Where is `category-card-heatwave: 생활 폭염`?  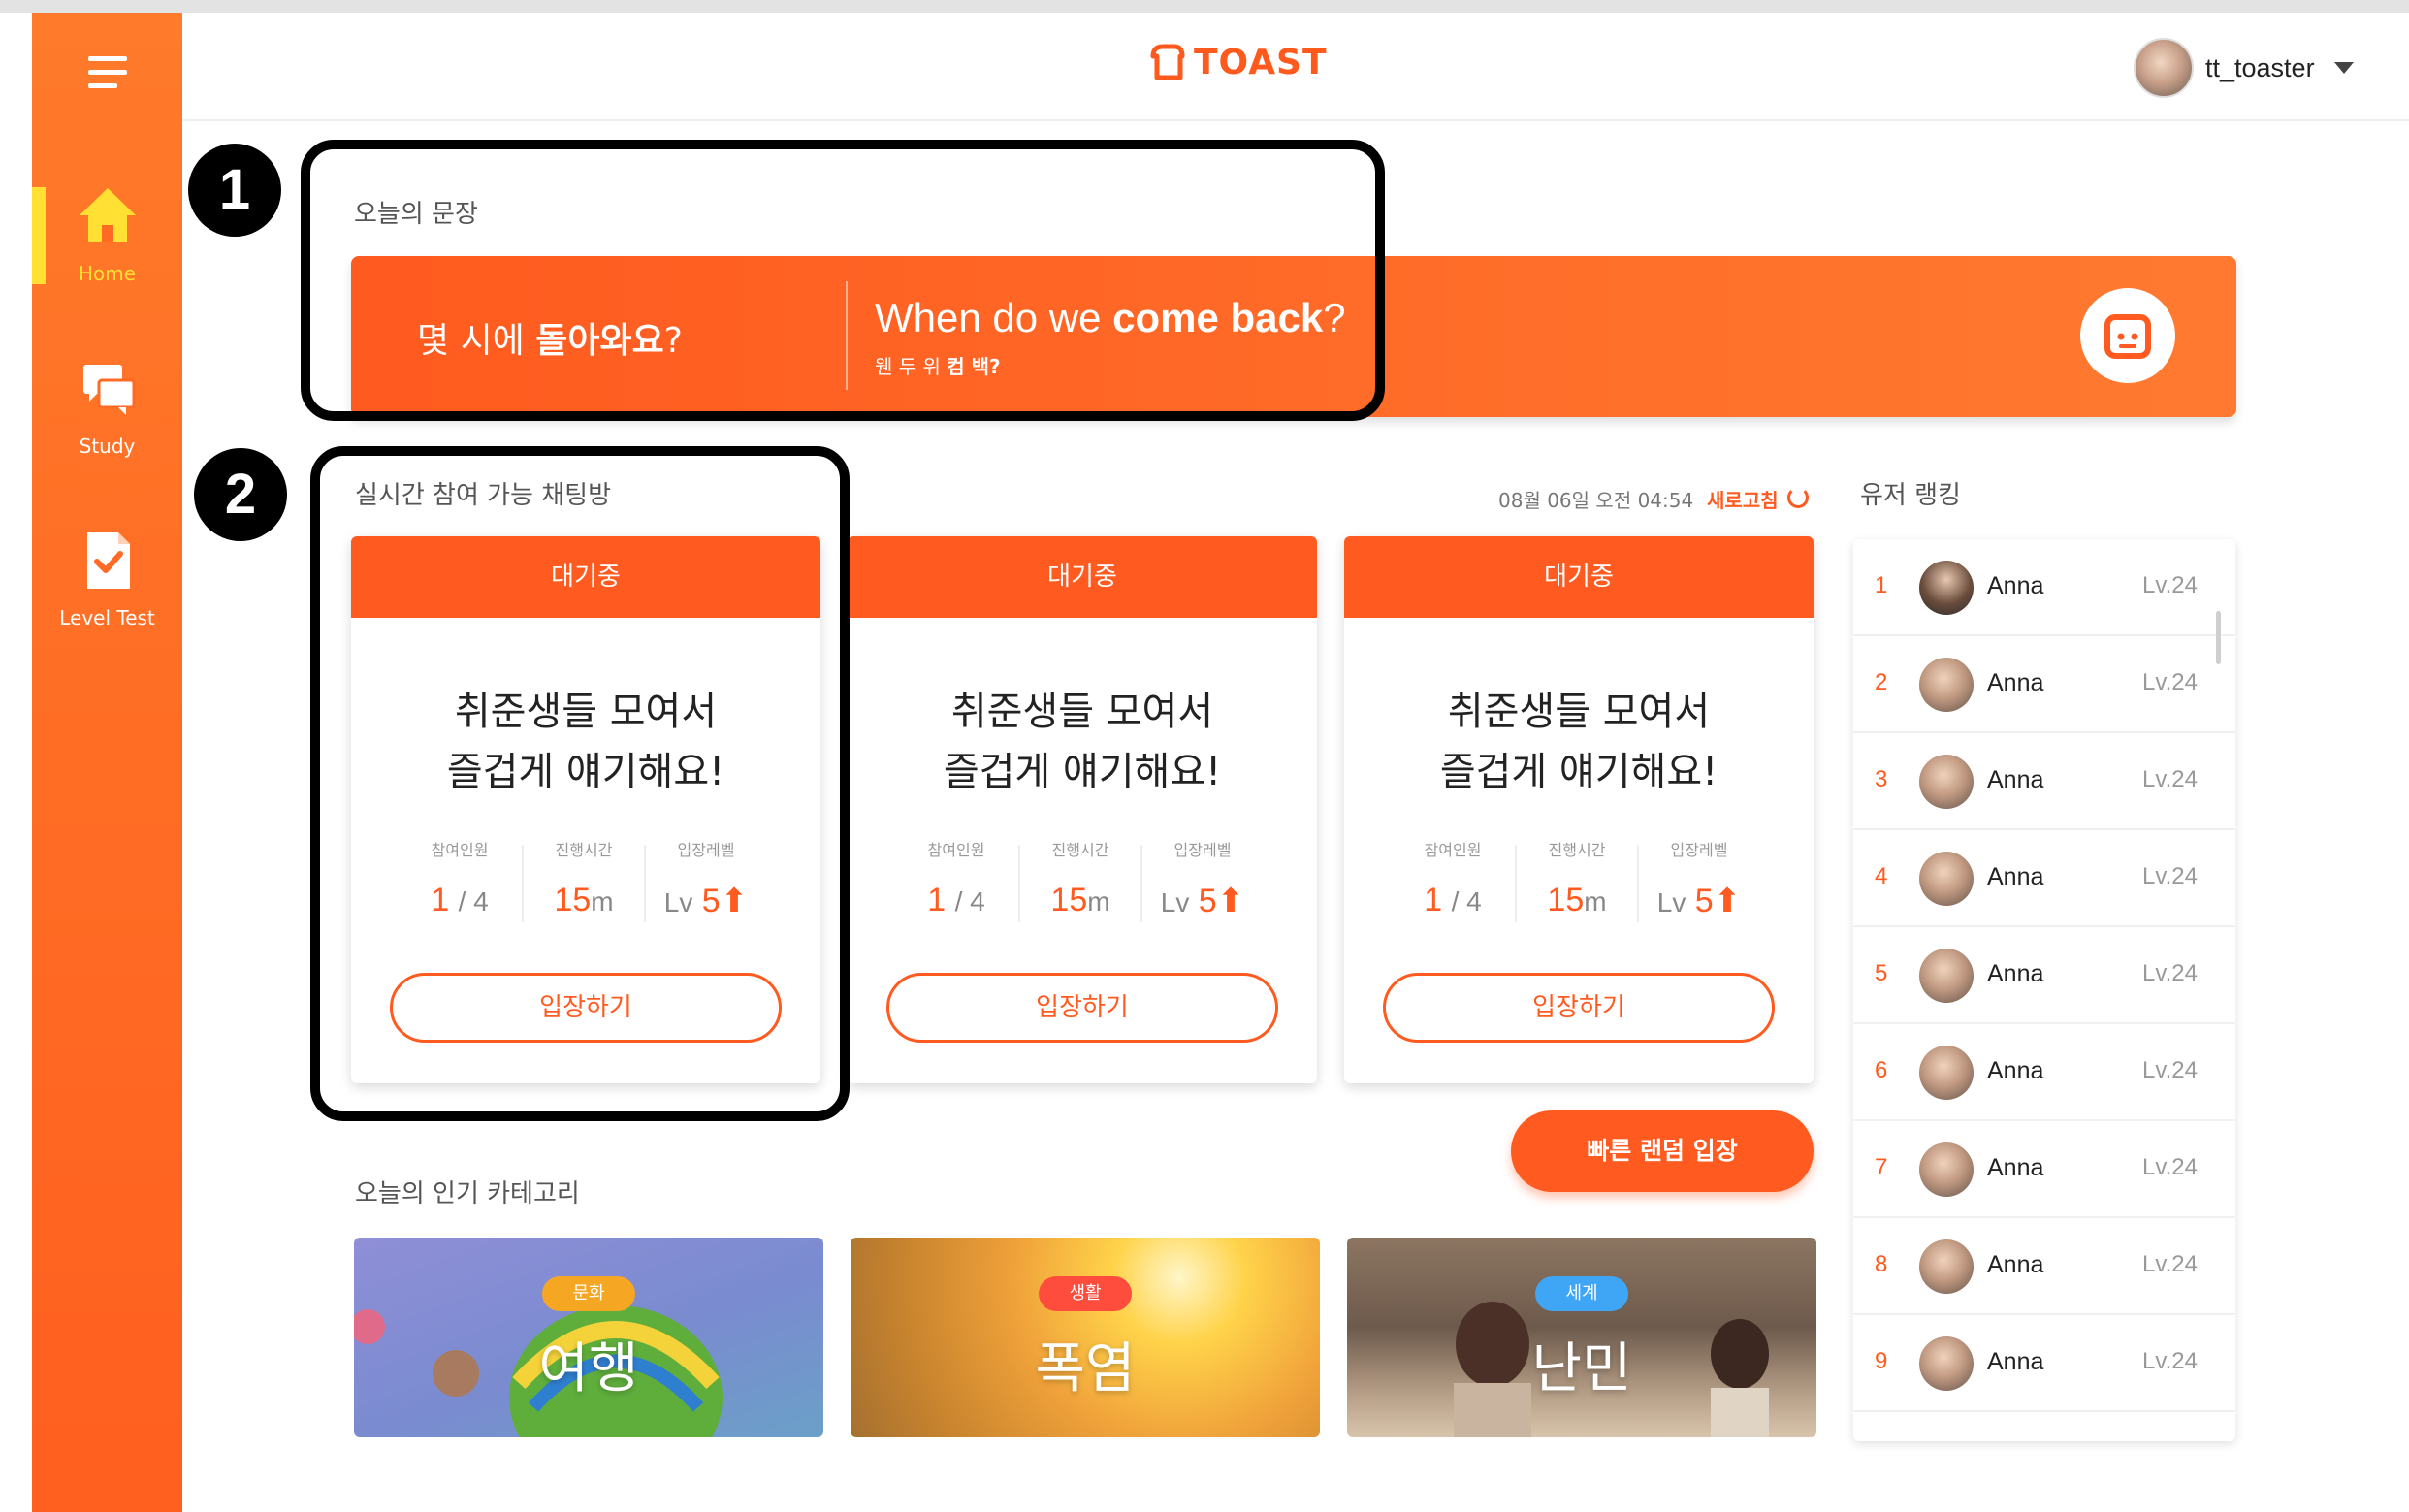
category-card-heatwave: 생활 폭염 is located at coordinates (1085, 1337).